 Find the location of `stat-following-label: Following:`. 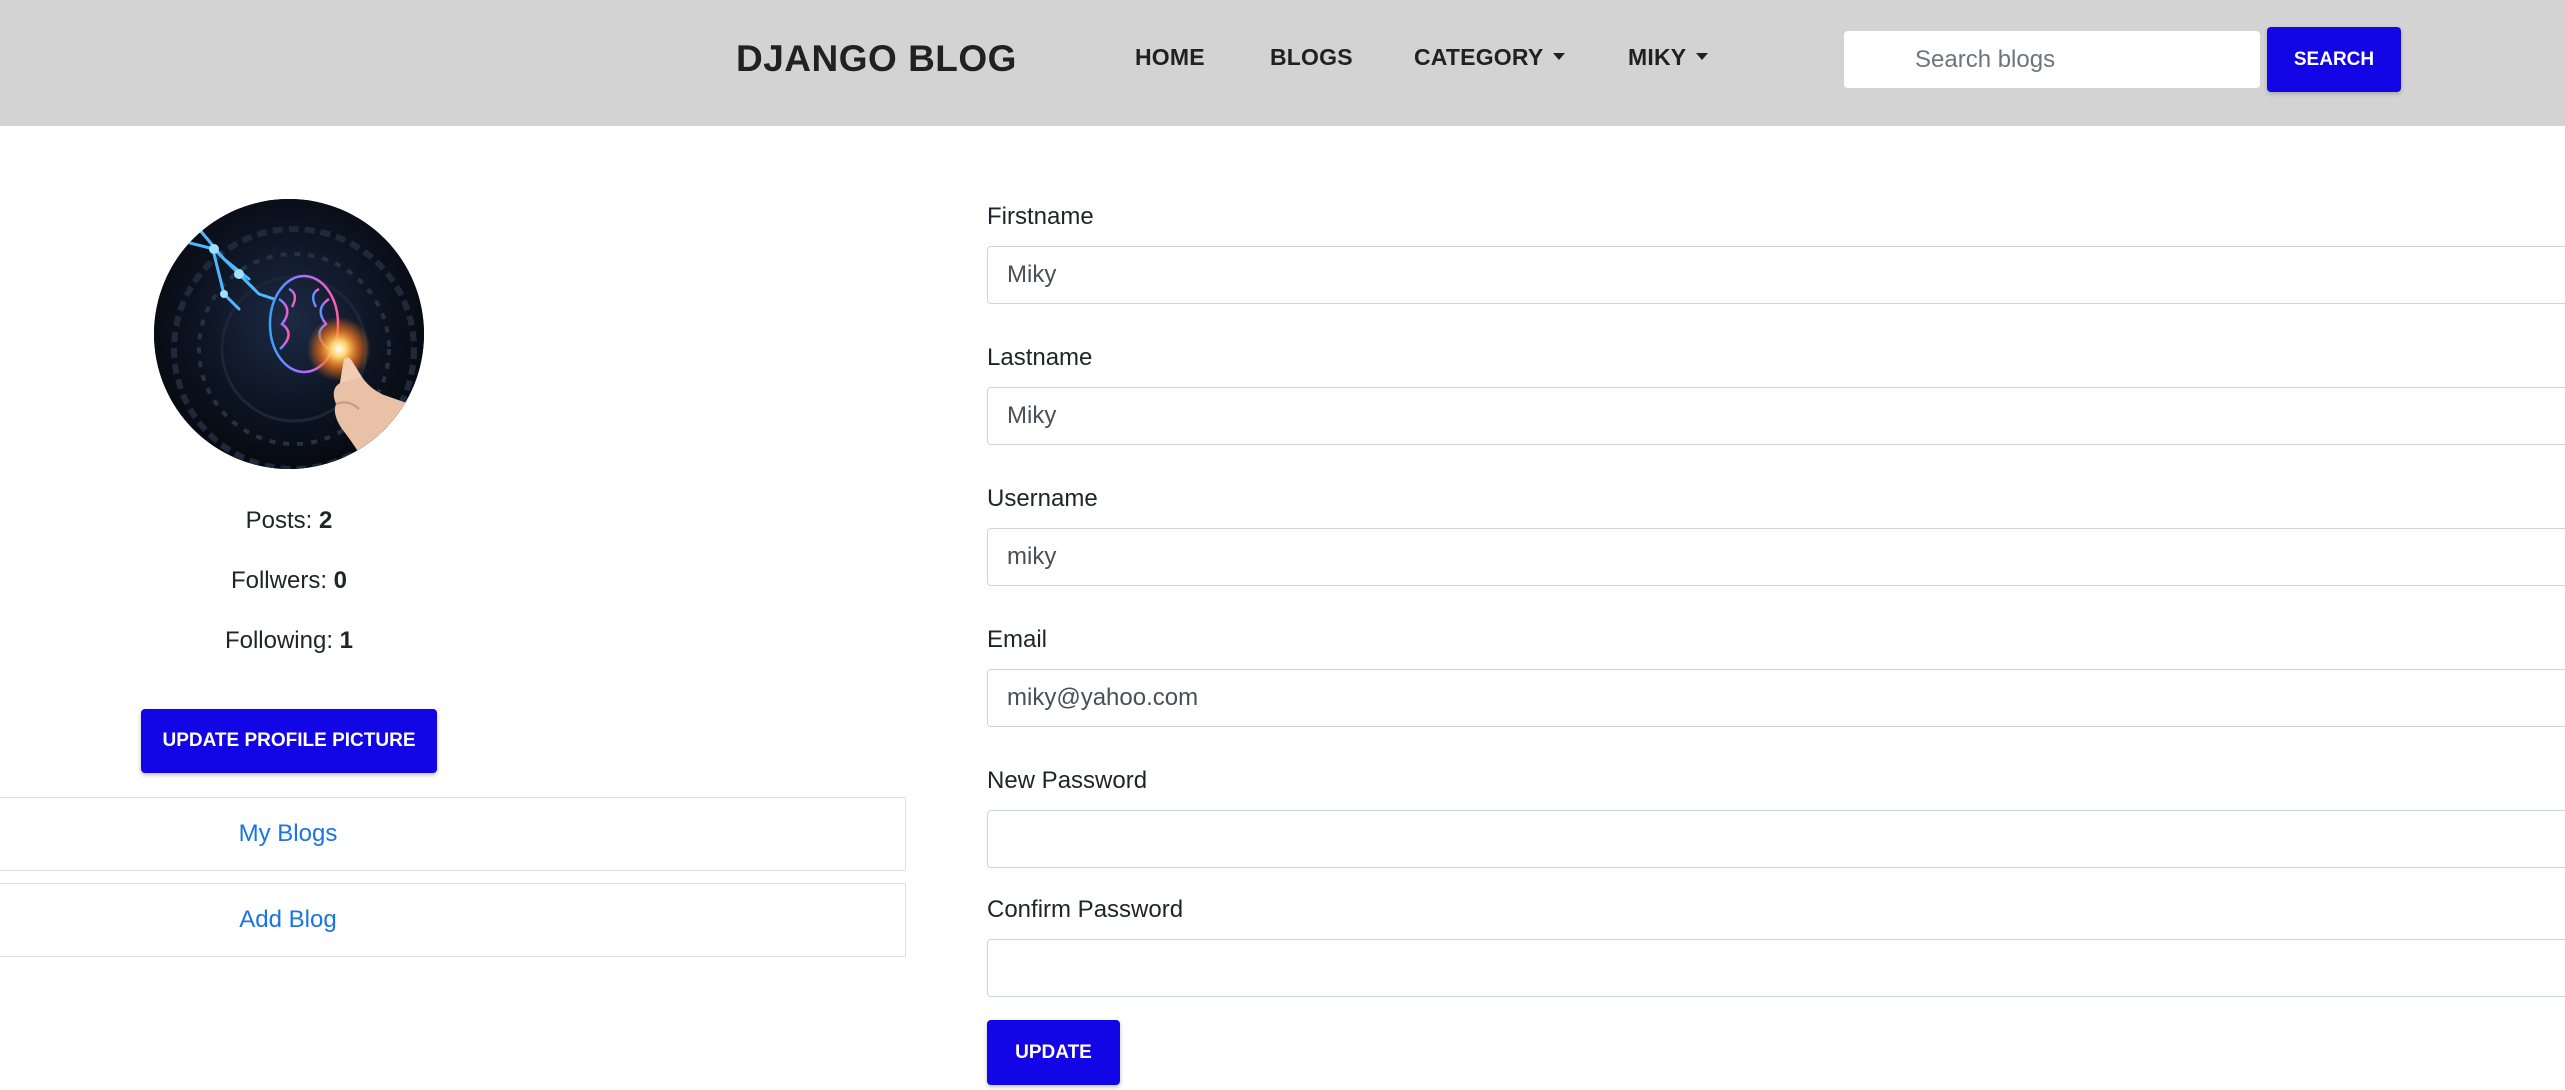

stat-following-label: Following: is located at coordinates (278, 640).